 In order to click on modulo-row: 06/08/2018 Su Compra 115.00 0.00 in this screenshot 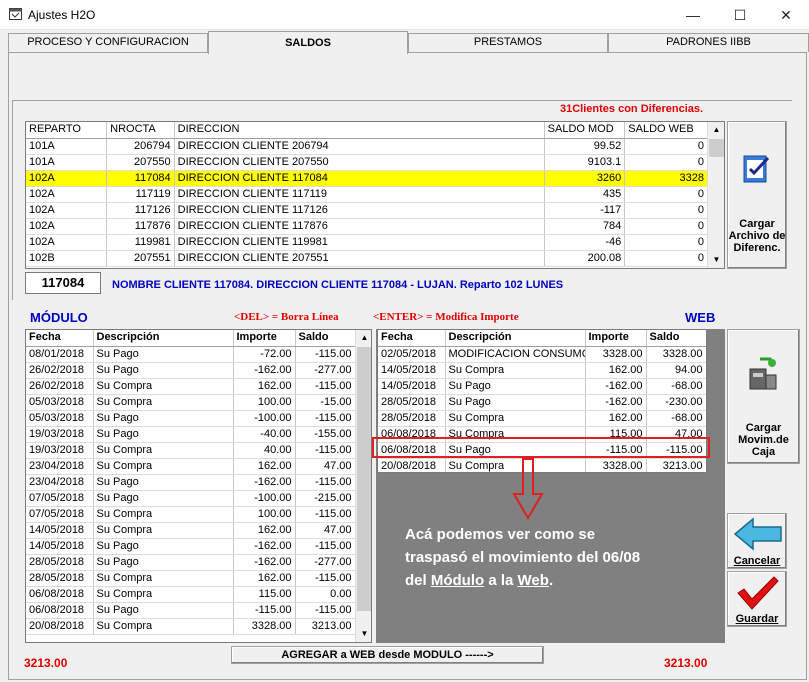, I will do `click(191, 594)`.